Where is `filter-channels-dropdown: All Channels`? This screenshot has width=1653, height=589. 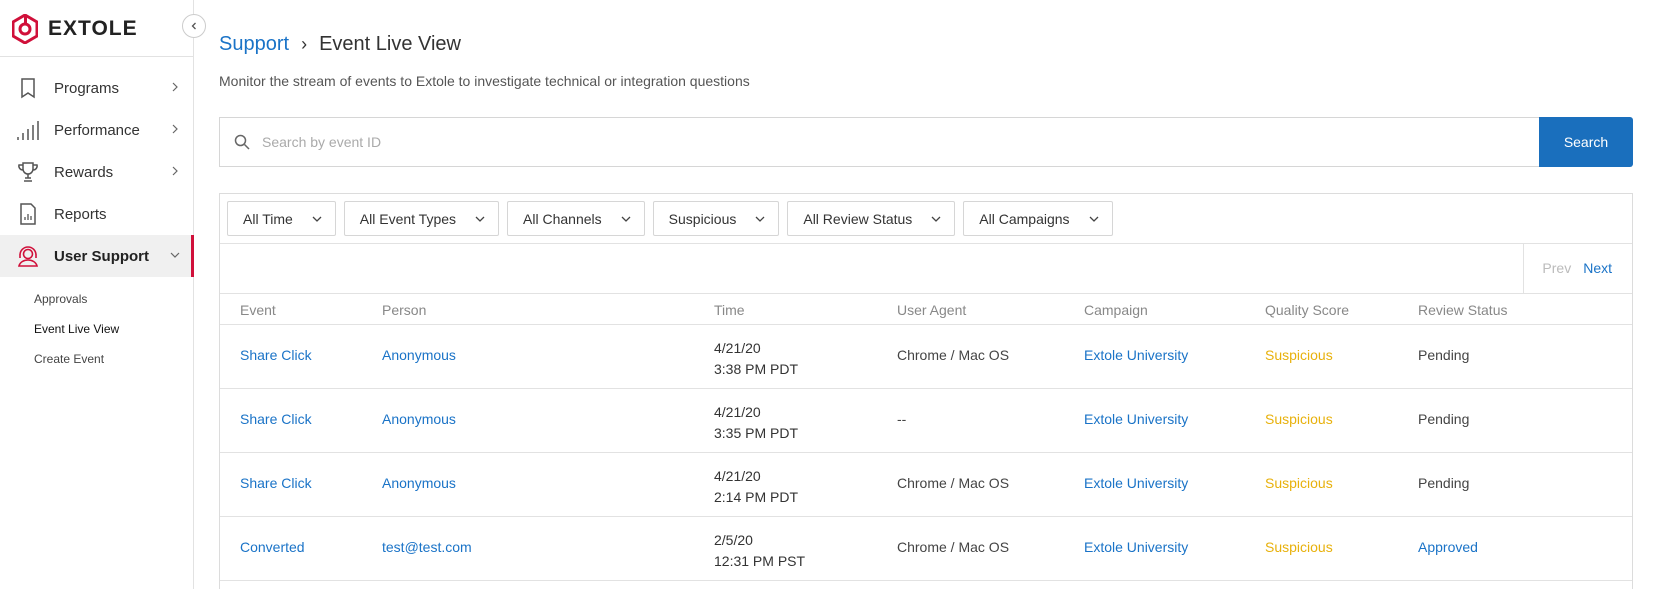
filter-channels-dropdown: All Channels is located at coordinates (576, 218).